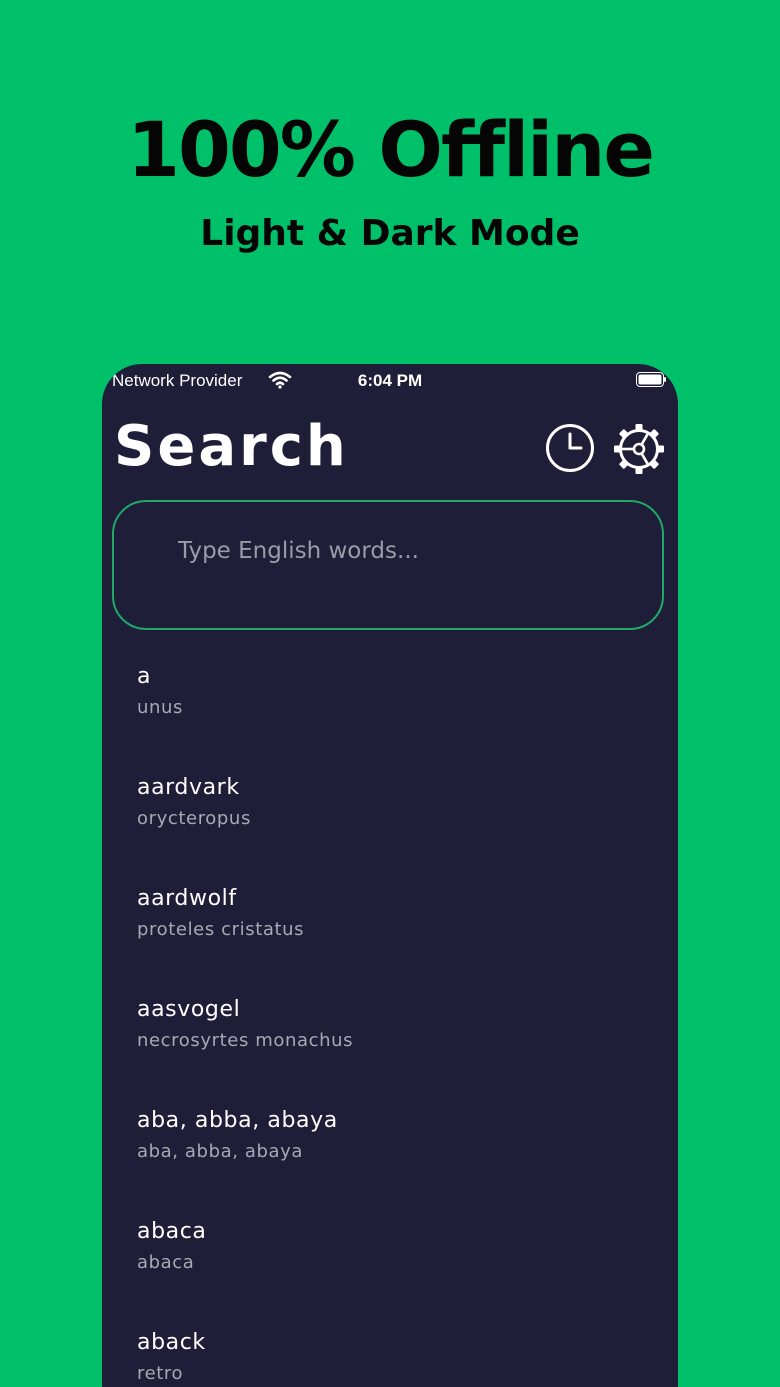 The height and width of the screenshot is (1387, 780). Describe the element at coordinates (408, 551) in the screenshot. I see `search-input` at that location.